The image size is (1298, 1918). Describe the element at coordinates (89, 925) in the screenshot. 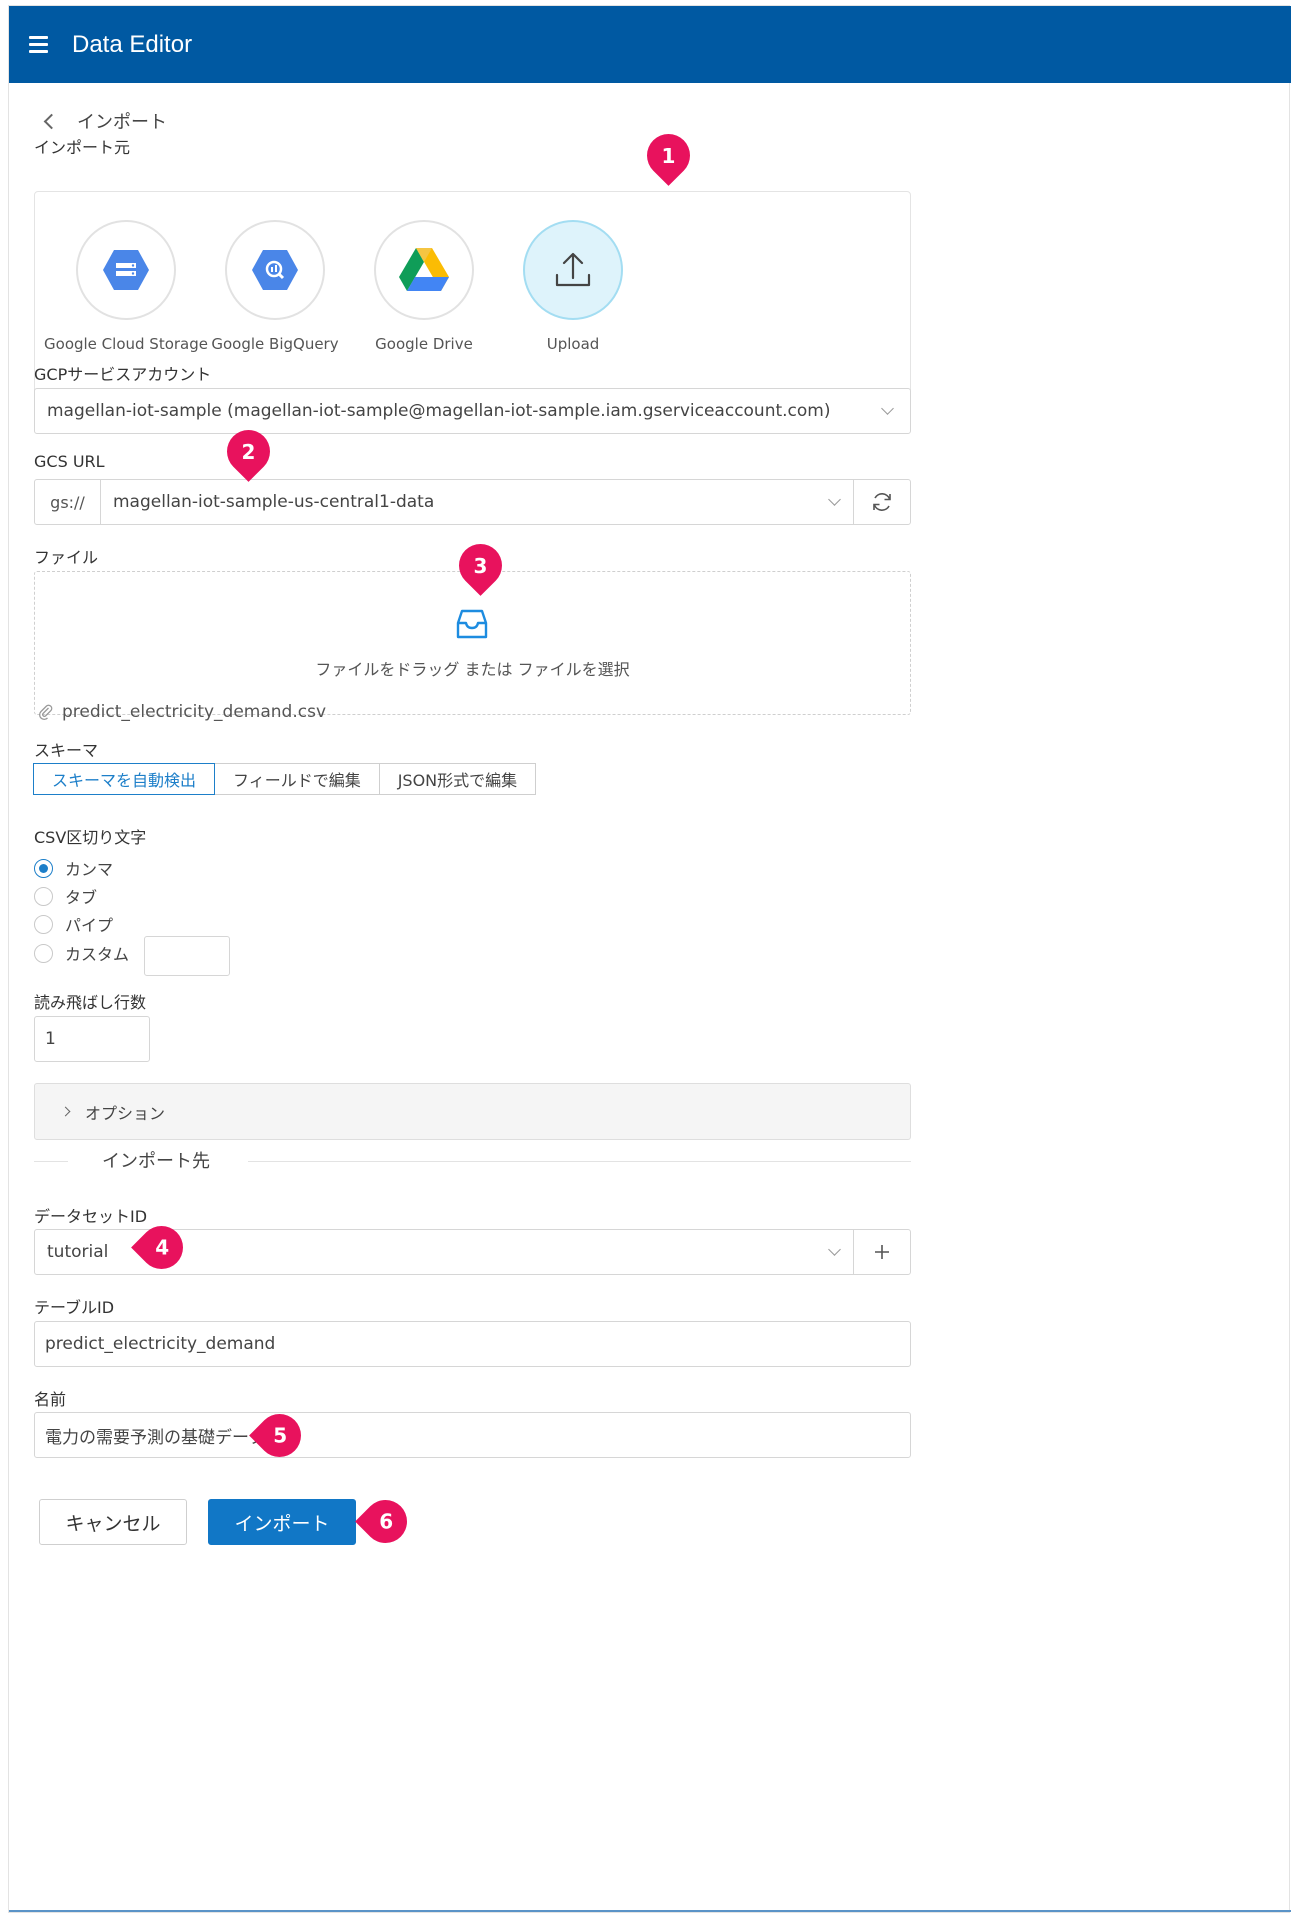

I see `radio-label: パイプ` at that location.